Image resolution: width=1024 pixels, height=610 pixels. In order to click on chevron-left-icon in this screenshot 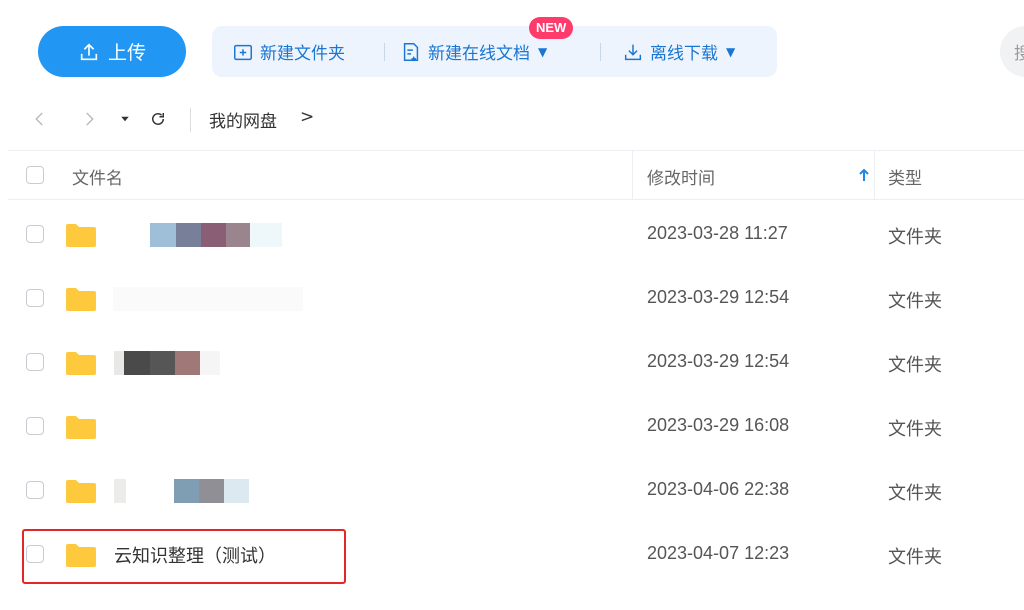, I will do `click(39, 119)`.